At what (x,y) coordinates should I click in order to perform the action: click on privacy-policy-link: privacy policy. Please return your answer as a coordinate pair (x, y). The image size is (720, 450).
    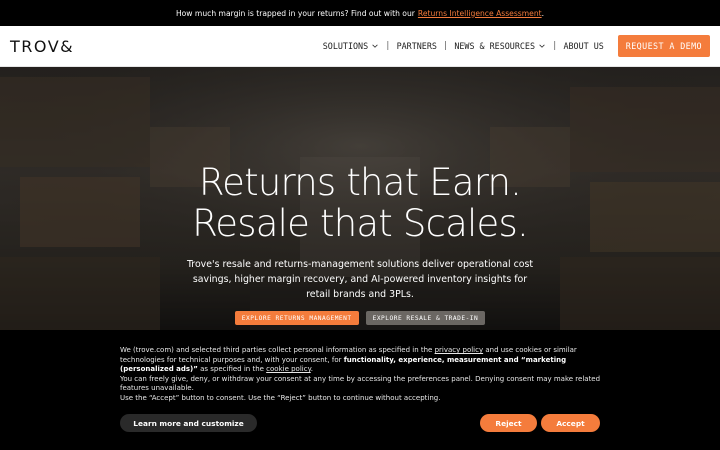
    Looking at the image, I should click on (459, 350).